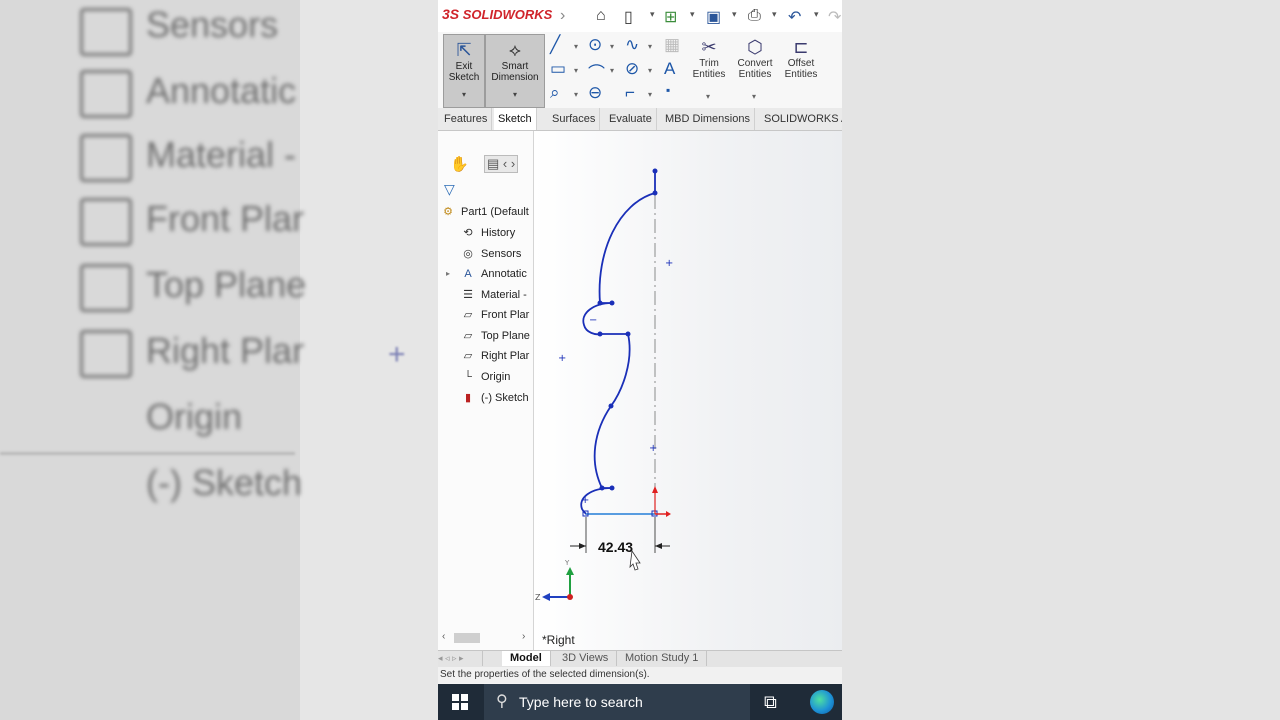 Image resolution: width=1280 pixels, height=720 pixels. Describe the element at coordinates (574, 119) in the screenshot. I see `tab-surfaces: Surfaces` at that location.